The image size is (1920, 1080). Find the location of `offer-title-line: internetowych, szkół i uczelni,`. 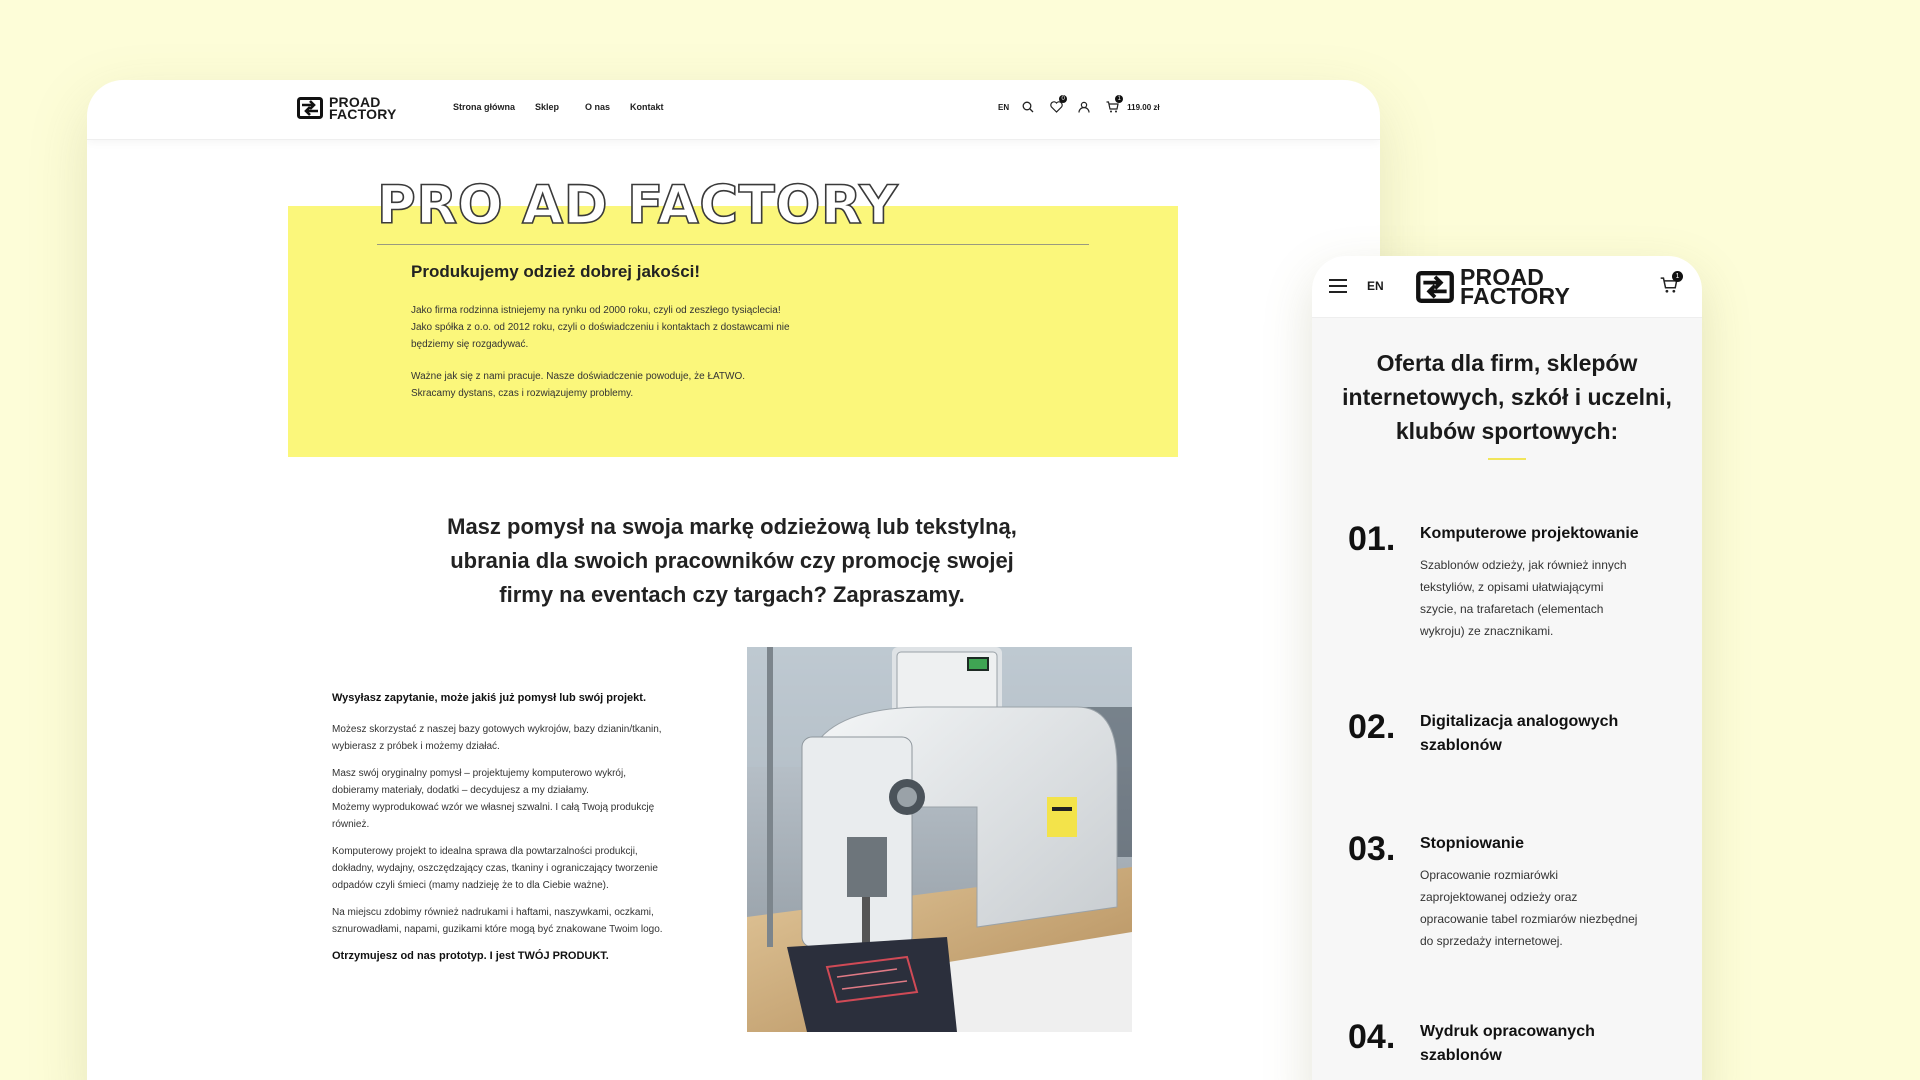

offer-title-line: internetowych, szkół i uczelni, is located at coordinates (1507, 397).